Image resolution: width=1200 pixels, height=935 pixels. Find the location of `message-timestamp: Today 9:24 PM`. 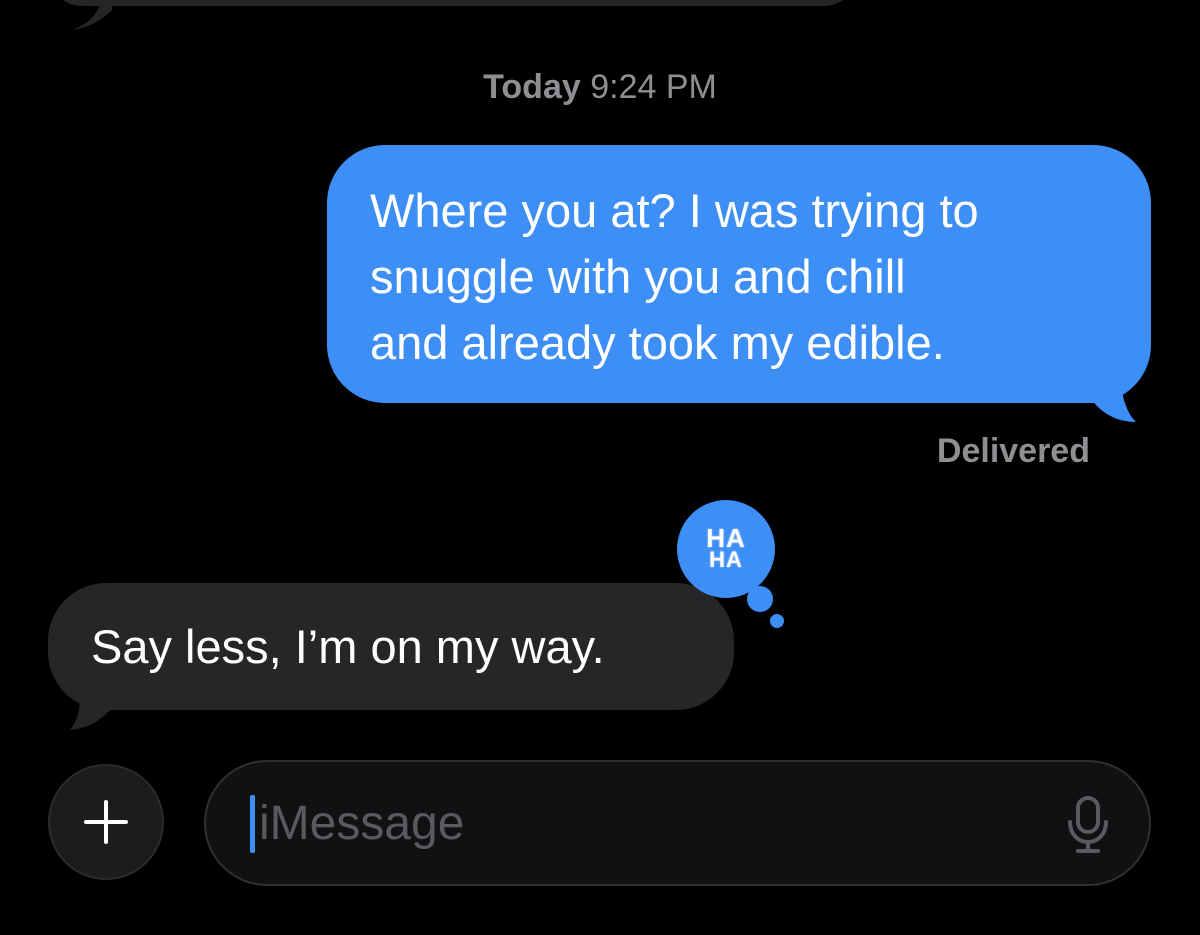

message-timestamp: Today 9:24 PM is located at coordinates (600, 87).